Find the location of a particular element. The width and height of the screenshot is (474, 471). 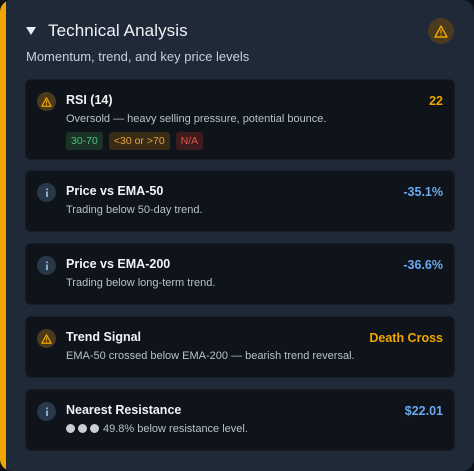

card-description: Trading below 50-day trend. is located at coordinates (134, 210).